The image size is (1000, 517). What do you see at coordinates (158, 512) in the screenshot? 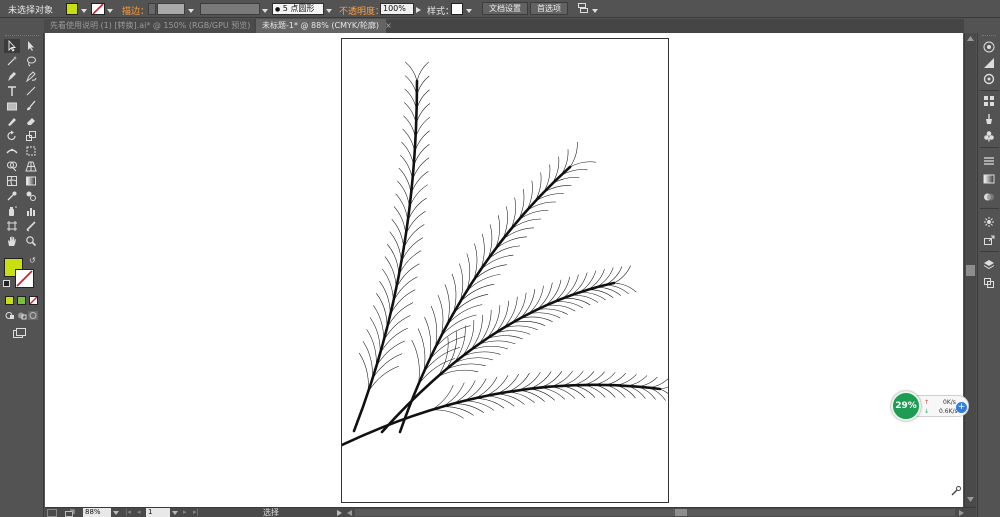
I see `artboard-number-input: 1` at bounding box center [158, 512].